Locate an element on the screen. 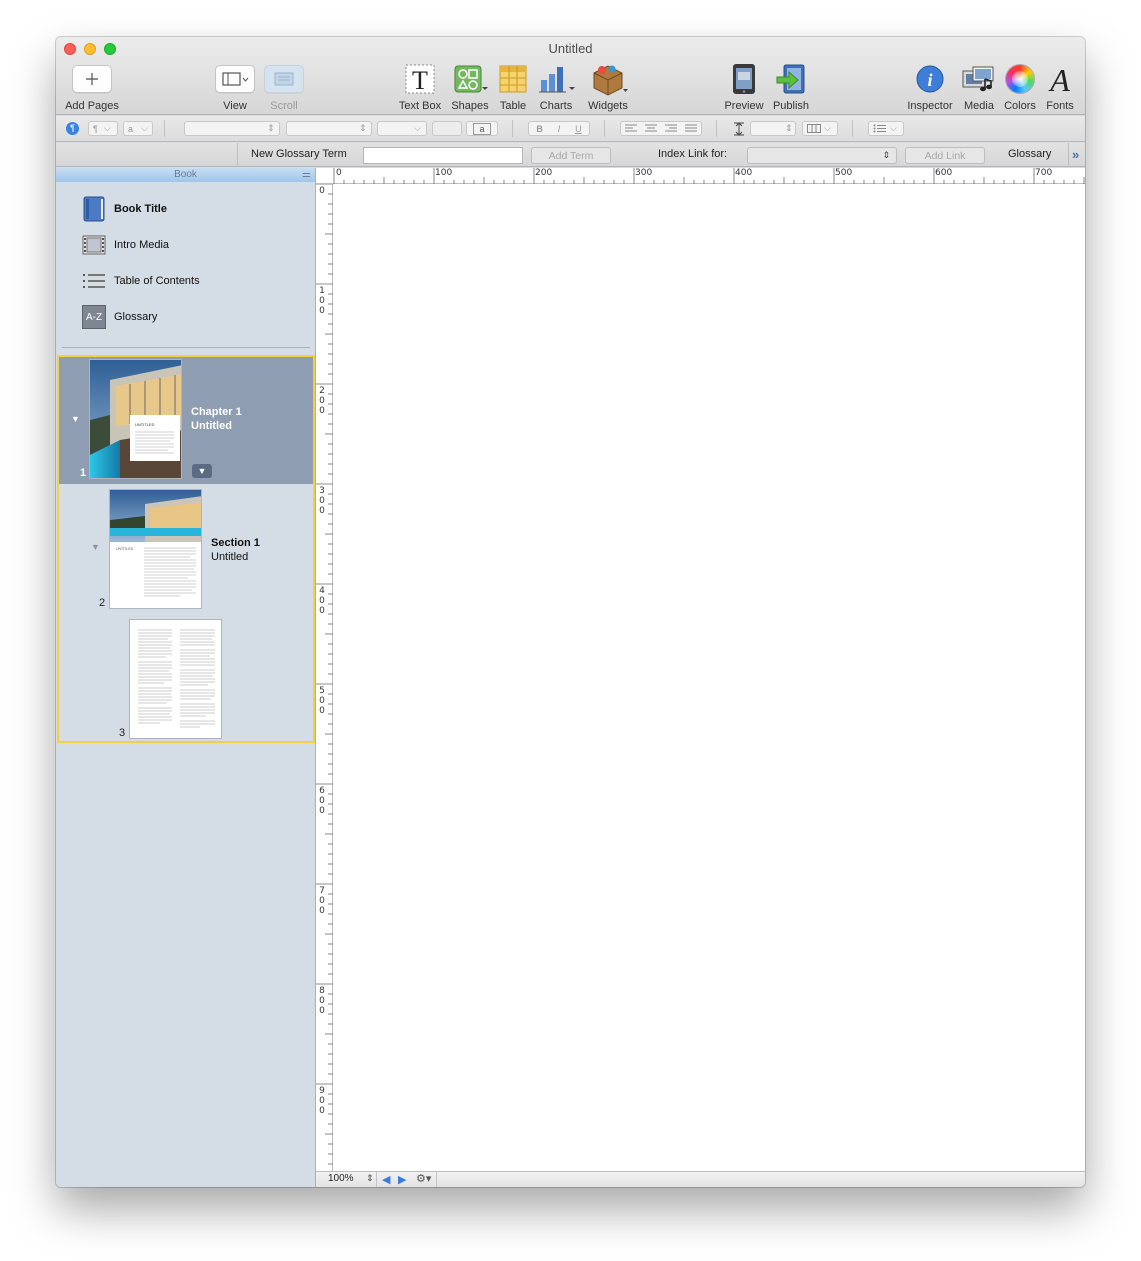 This screenshot has width=1141, height=1261. publish-button: Publish is located at coordinates (791, 86).